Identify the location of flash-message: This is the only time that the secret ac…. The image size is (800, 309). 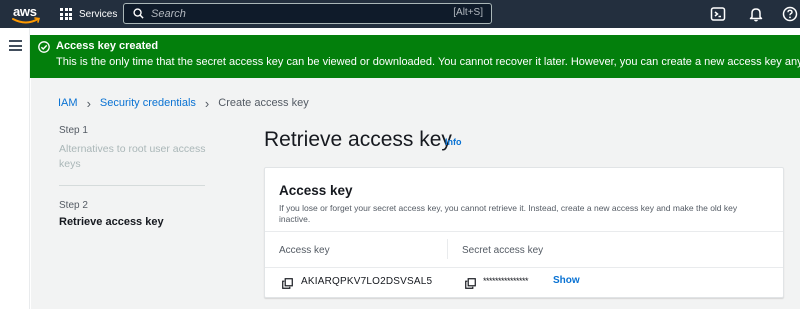
(428, 62).